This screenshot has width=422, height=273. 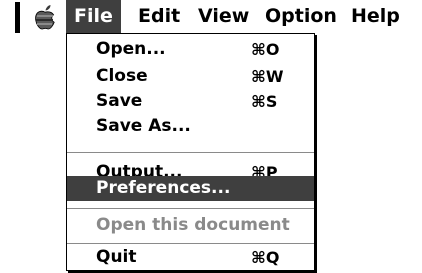 I want to click on menu-view: View, so click(x=223, y=16).